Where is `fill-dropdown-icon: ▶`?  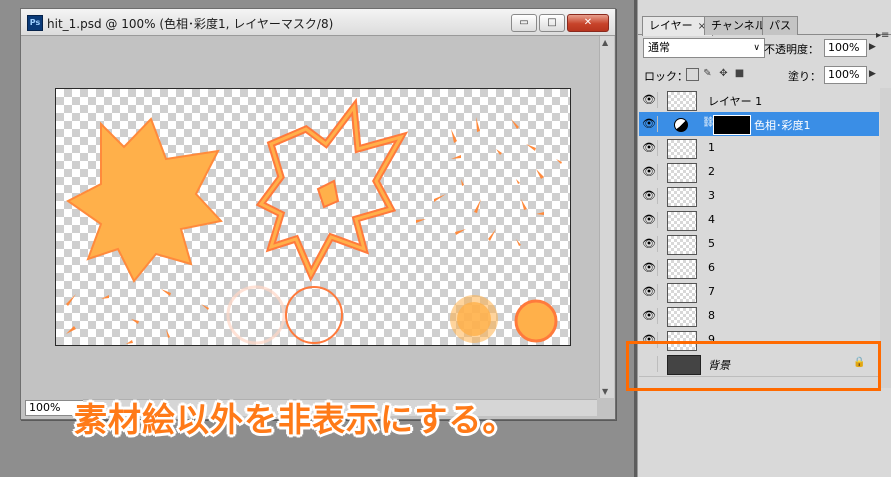
fill-dropdown-icon: ▶ is located at coordinates (872, 74).